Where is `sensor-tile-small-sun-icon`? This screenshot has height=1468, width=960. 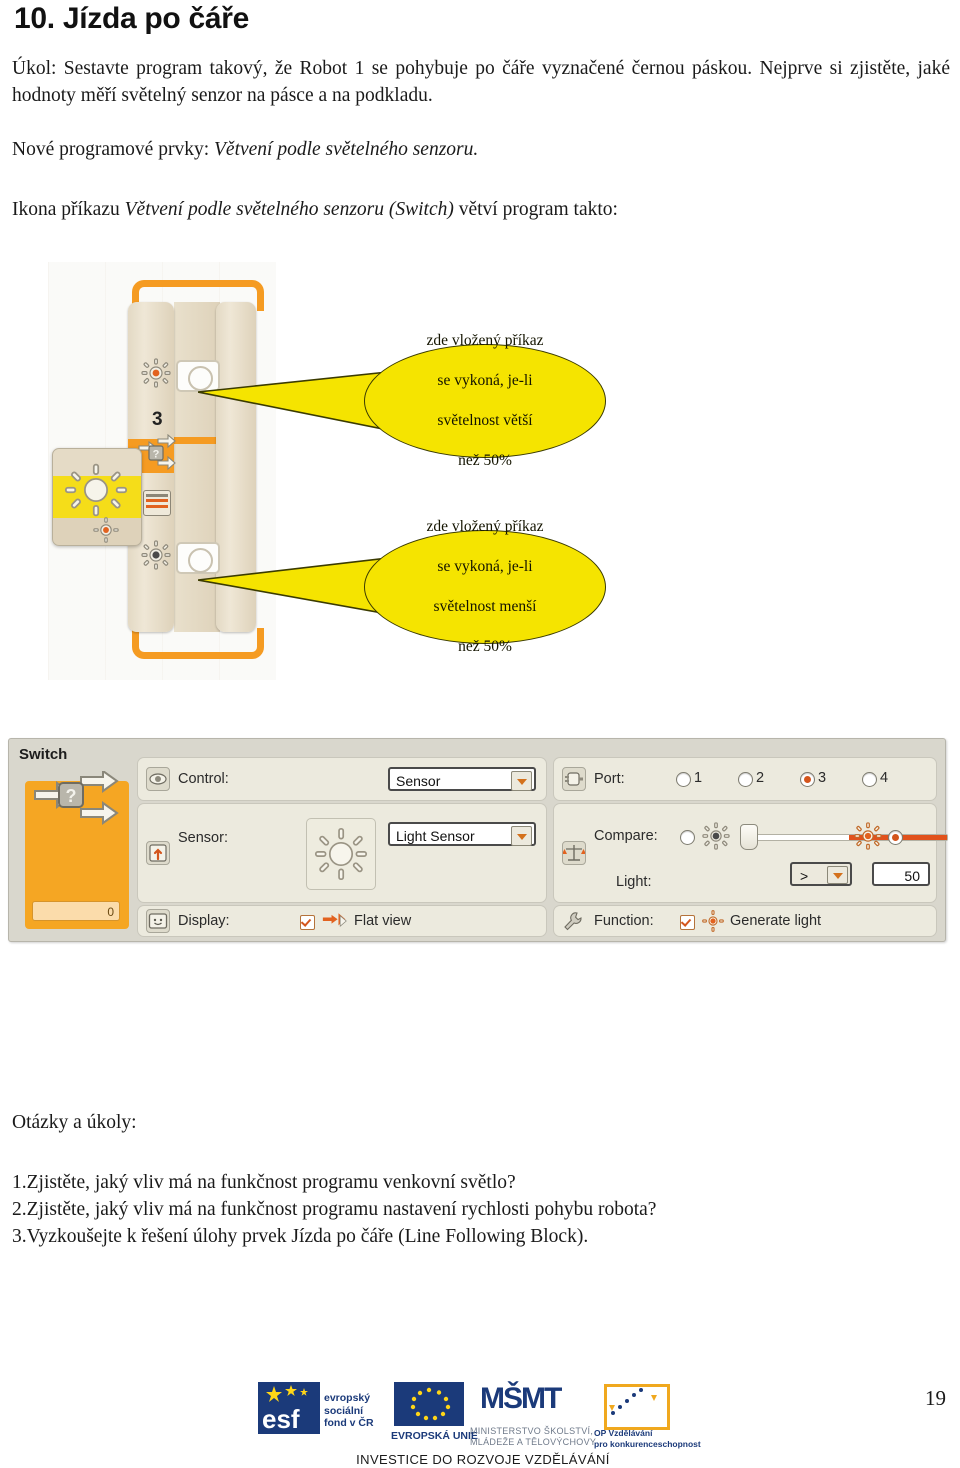
sensor-tile-small-sun-icon is located at coordinates (106, 530).